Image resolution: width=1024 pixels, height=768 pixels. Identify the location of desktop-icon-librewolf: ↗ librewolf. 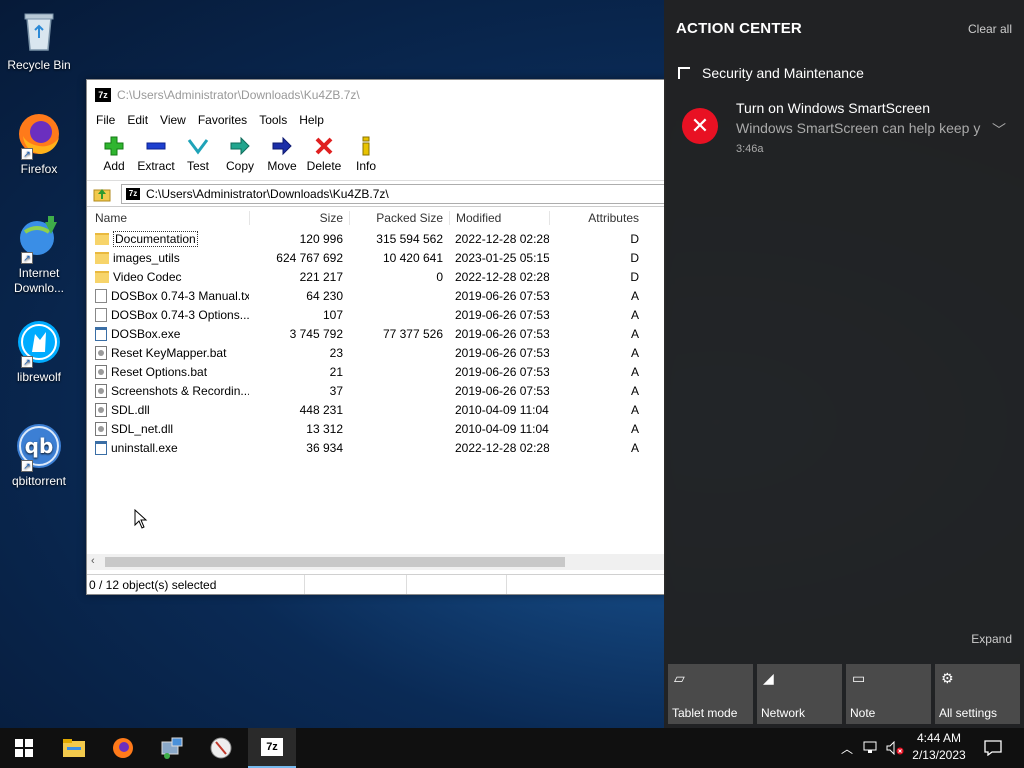
(39, 351).